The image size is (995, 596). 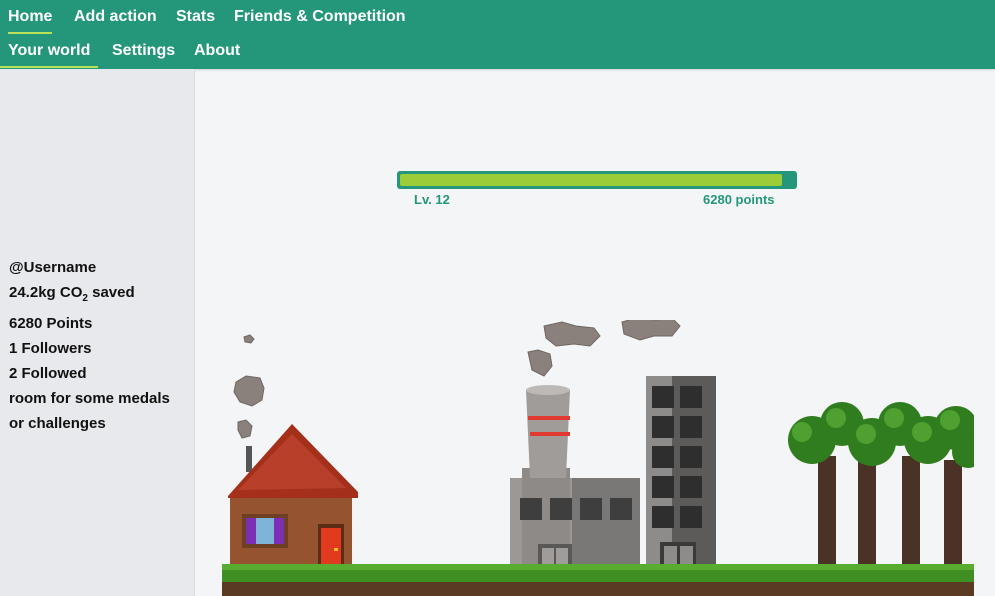 What do you see at coordinates (195, 17) in the screenshot?
I see `nav-stats: Stats` at bounding box center [195, 17].